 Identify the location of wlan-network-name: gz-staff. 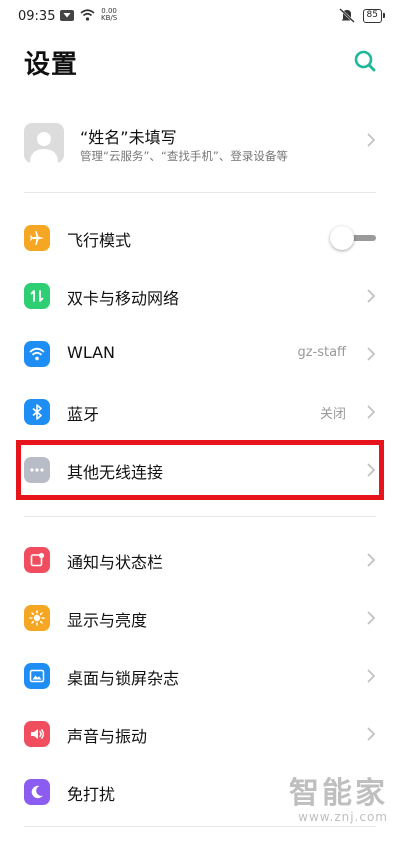
(321, 352).